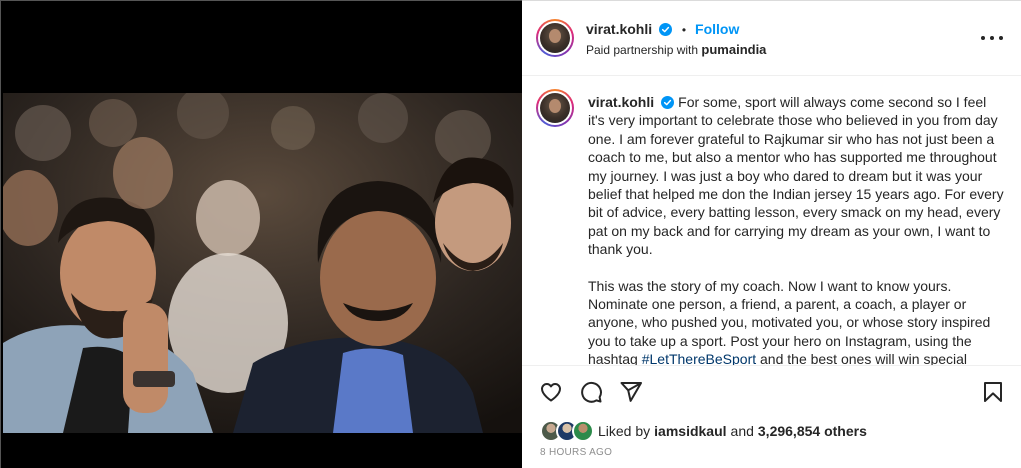 The height and width of the screenshot is (468, 1021). I want to click on liker-username: iamsidkaul, so click(690, 431).